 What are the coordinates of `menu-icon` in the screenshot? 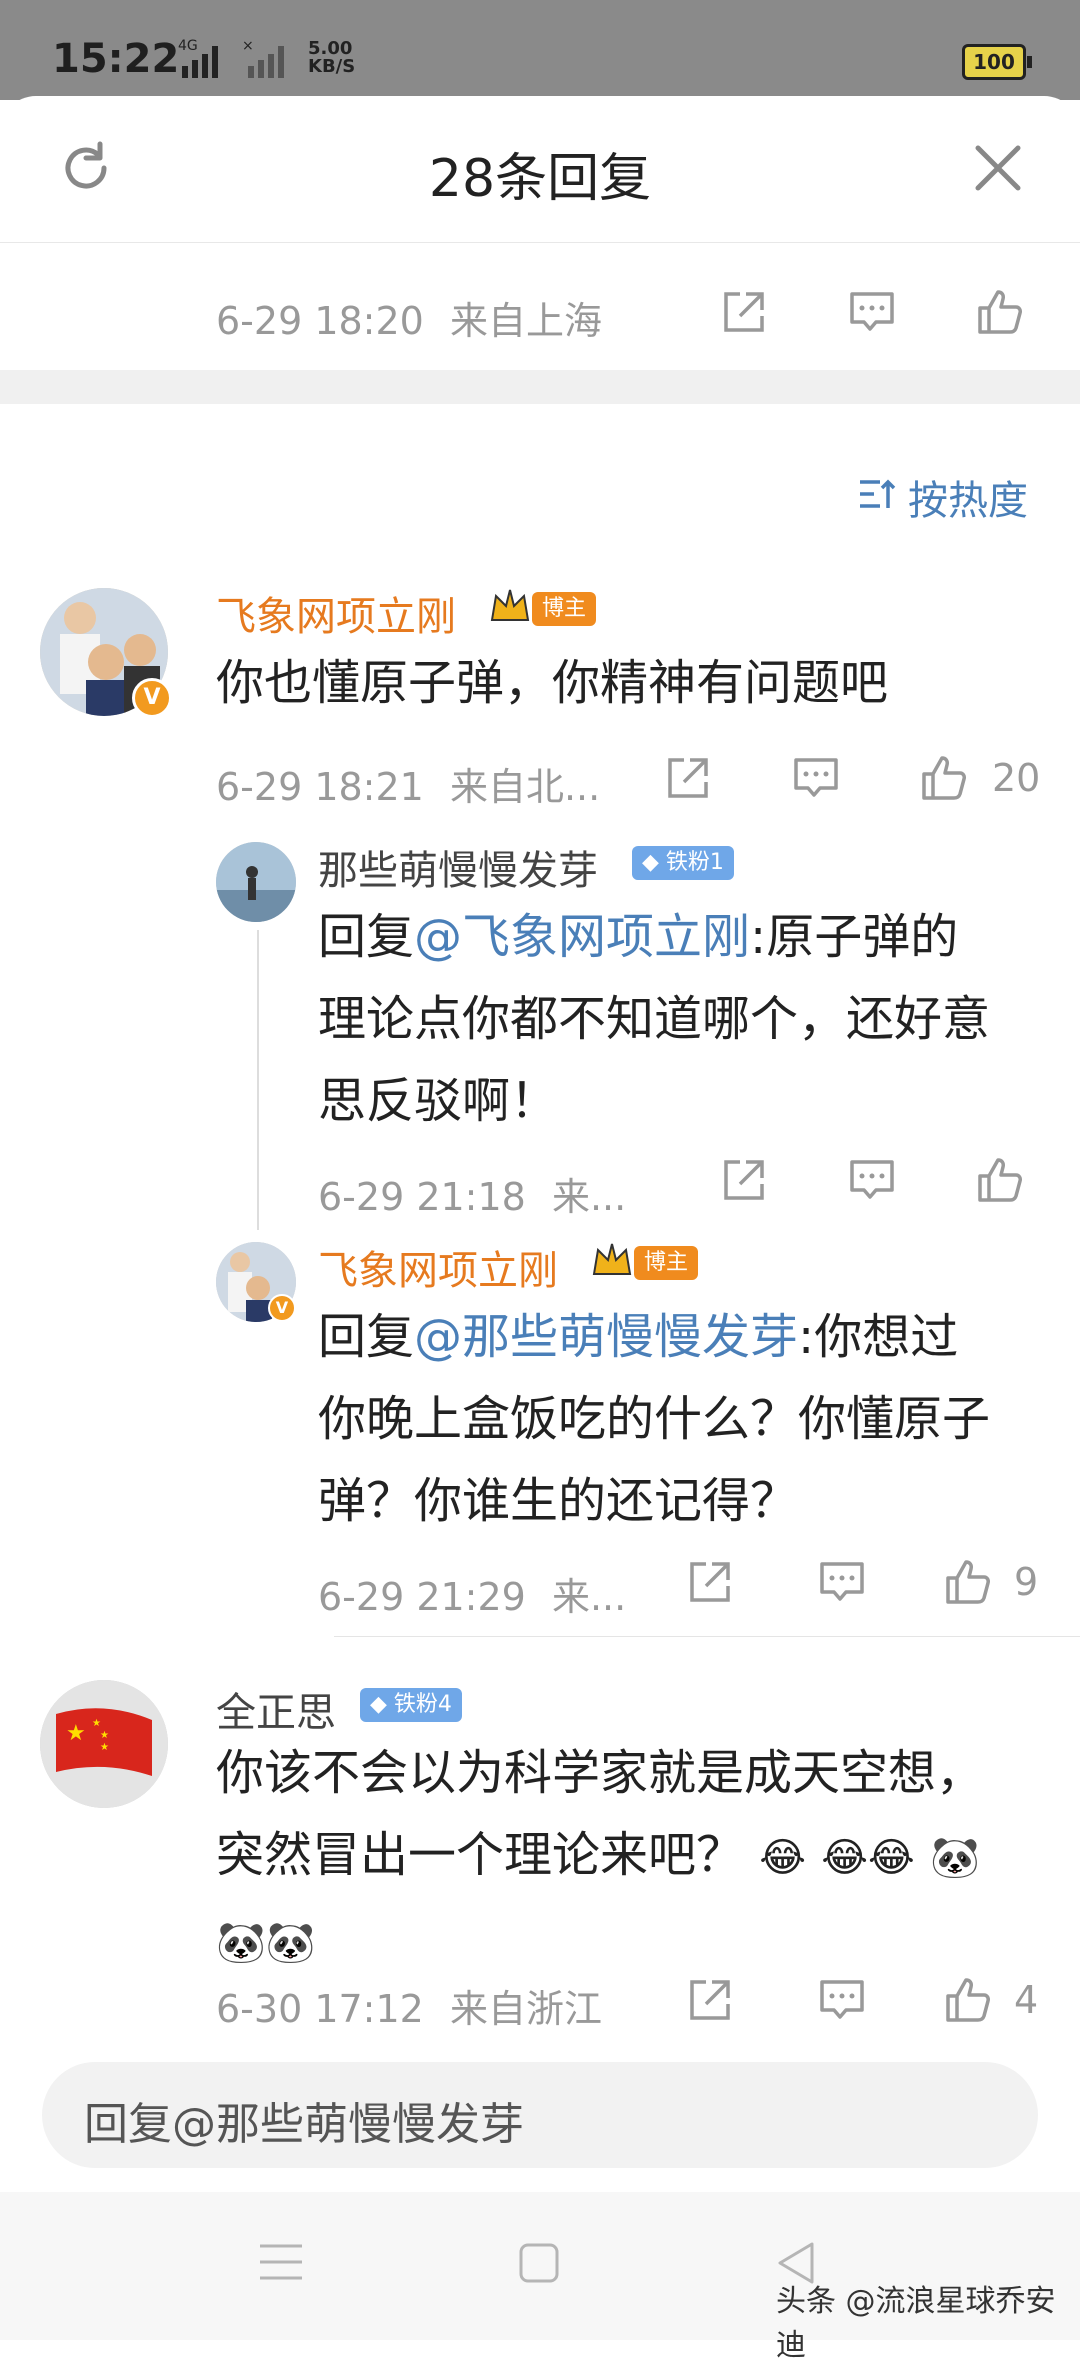 It's located at (281, 2262).